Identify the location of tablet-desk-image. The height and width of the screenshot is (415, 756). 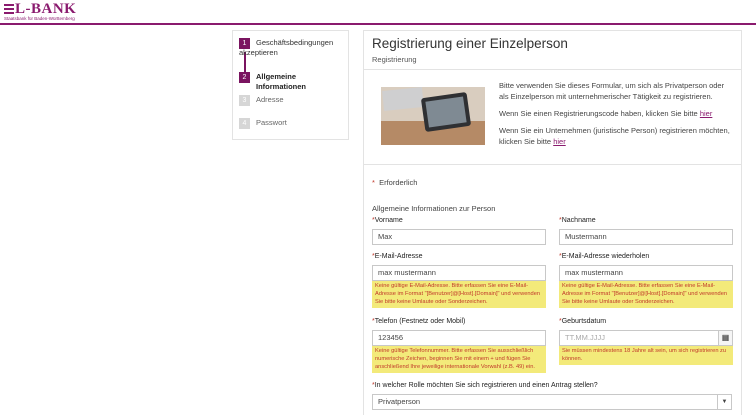
(433, 116).